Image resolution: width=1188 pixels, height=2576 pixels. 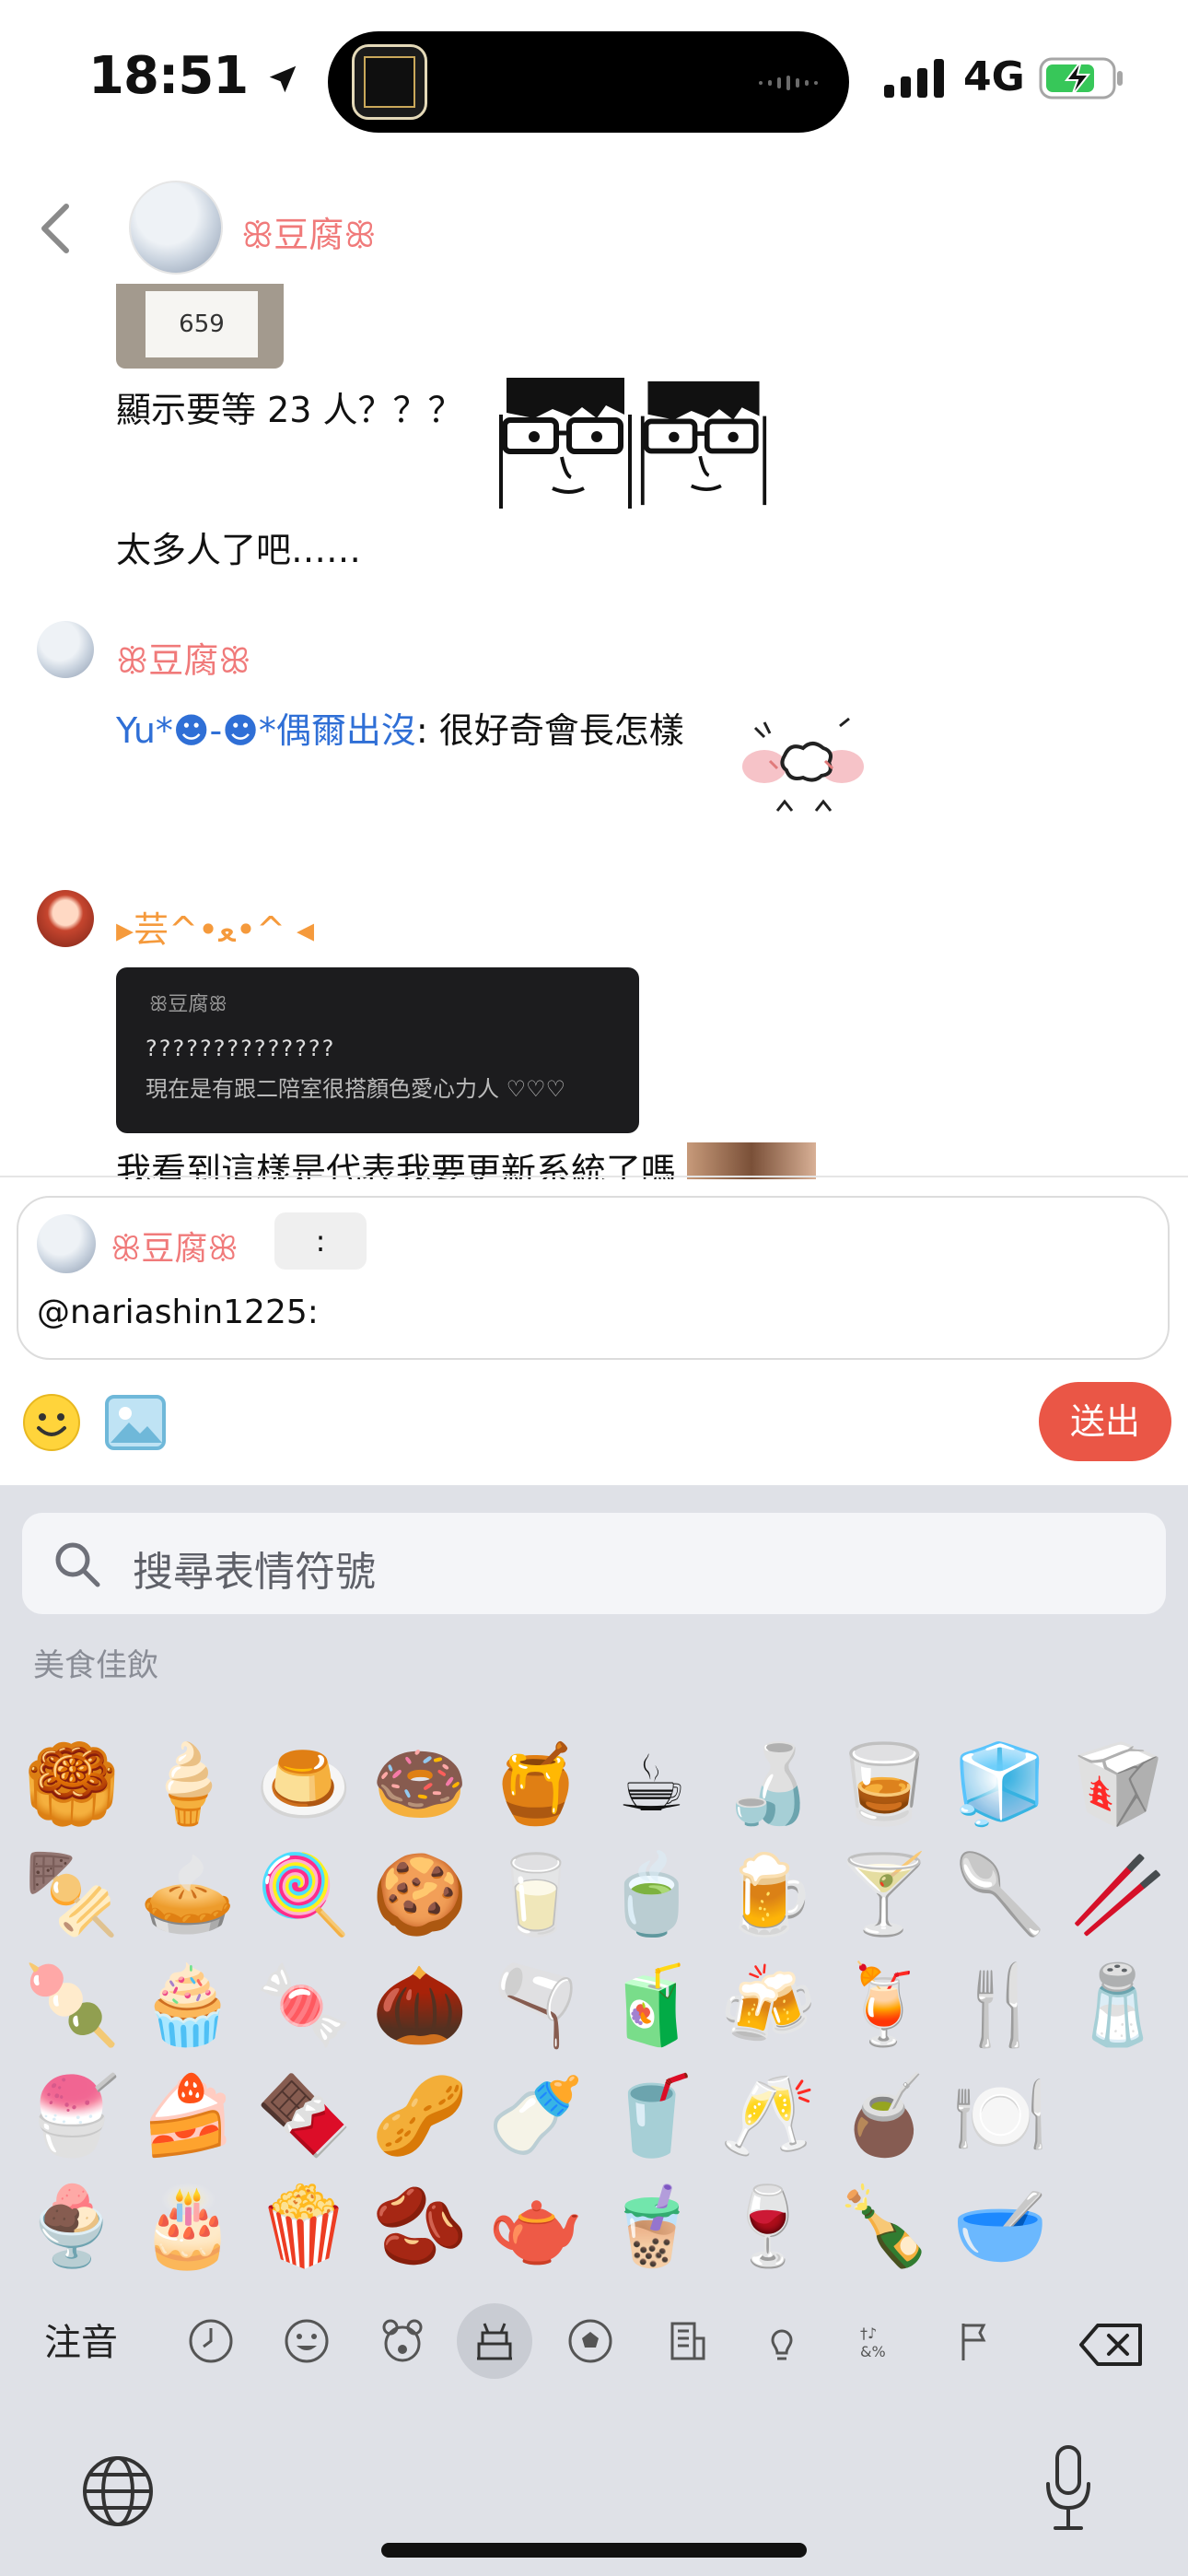 What do you see at coordinates (77, 1564) in the screenshot?
I see `search-icon` at bounding box center [77, 1564].